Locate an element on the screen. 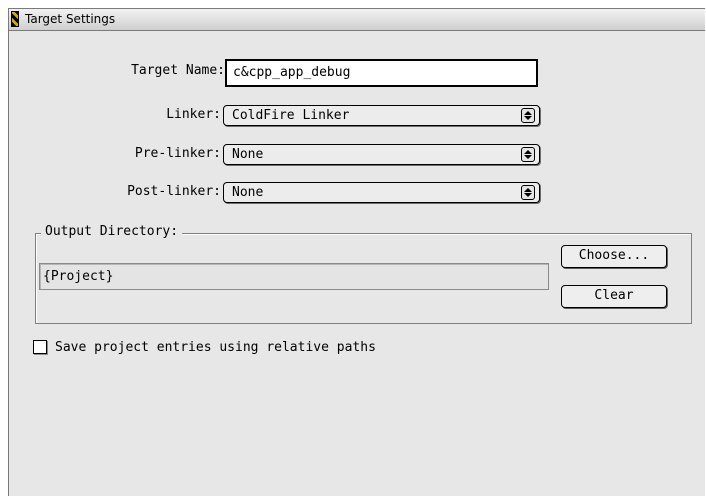 The width and height of the screenshot is (706, 497). post-linker-popup-value: None is located at coordinates (248, 192).